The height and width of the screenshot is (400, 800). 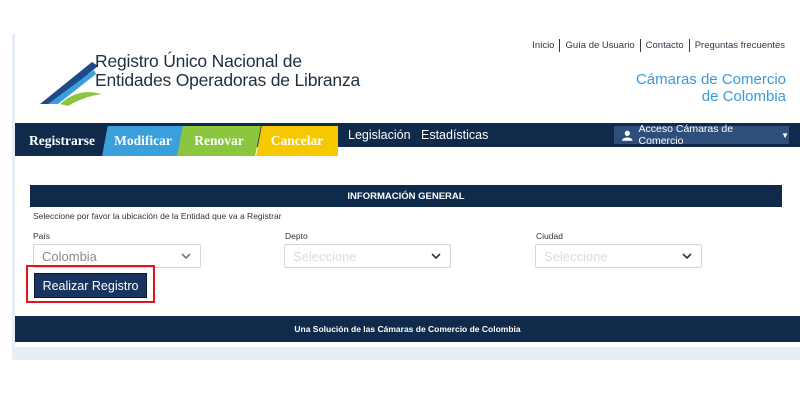 What do you see at coordinates (367, 256) in the screenshot?
I see `depto-select: Seleccione` at bounding box center [367, 256].